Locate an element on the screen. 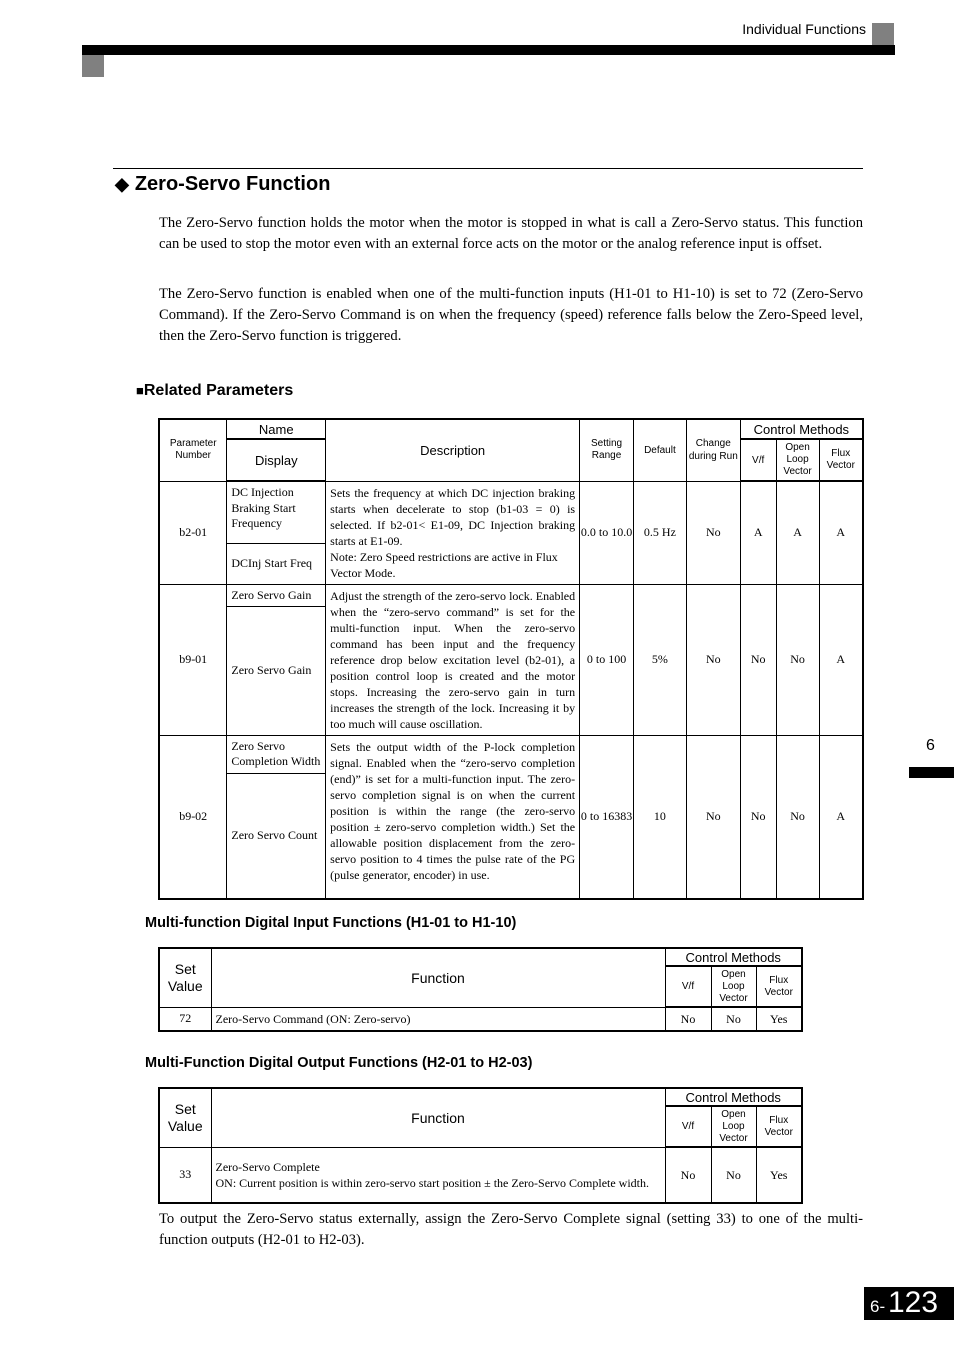 This screenshot has width=954, height=1350. param-vf: A is located at coordinates (758, 532).